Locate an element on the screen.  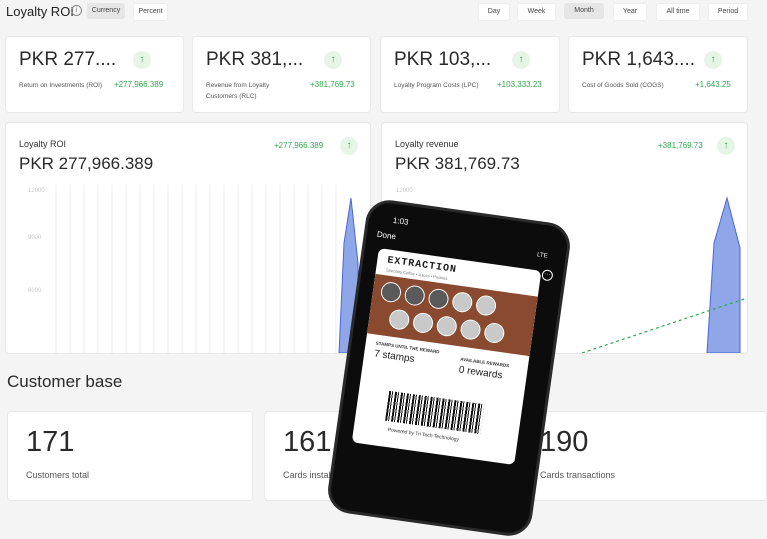
period-day: Day is located at coordinates (494, 12).